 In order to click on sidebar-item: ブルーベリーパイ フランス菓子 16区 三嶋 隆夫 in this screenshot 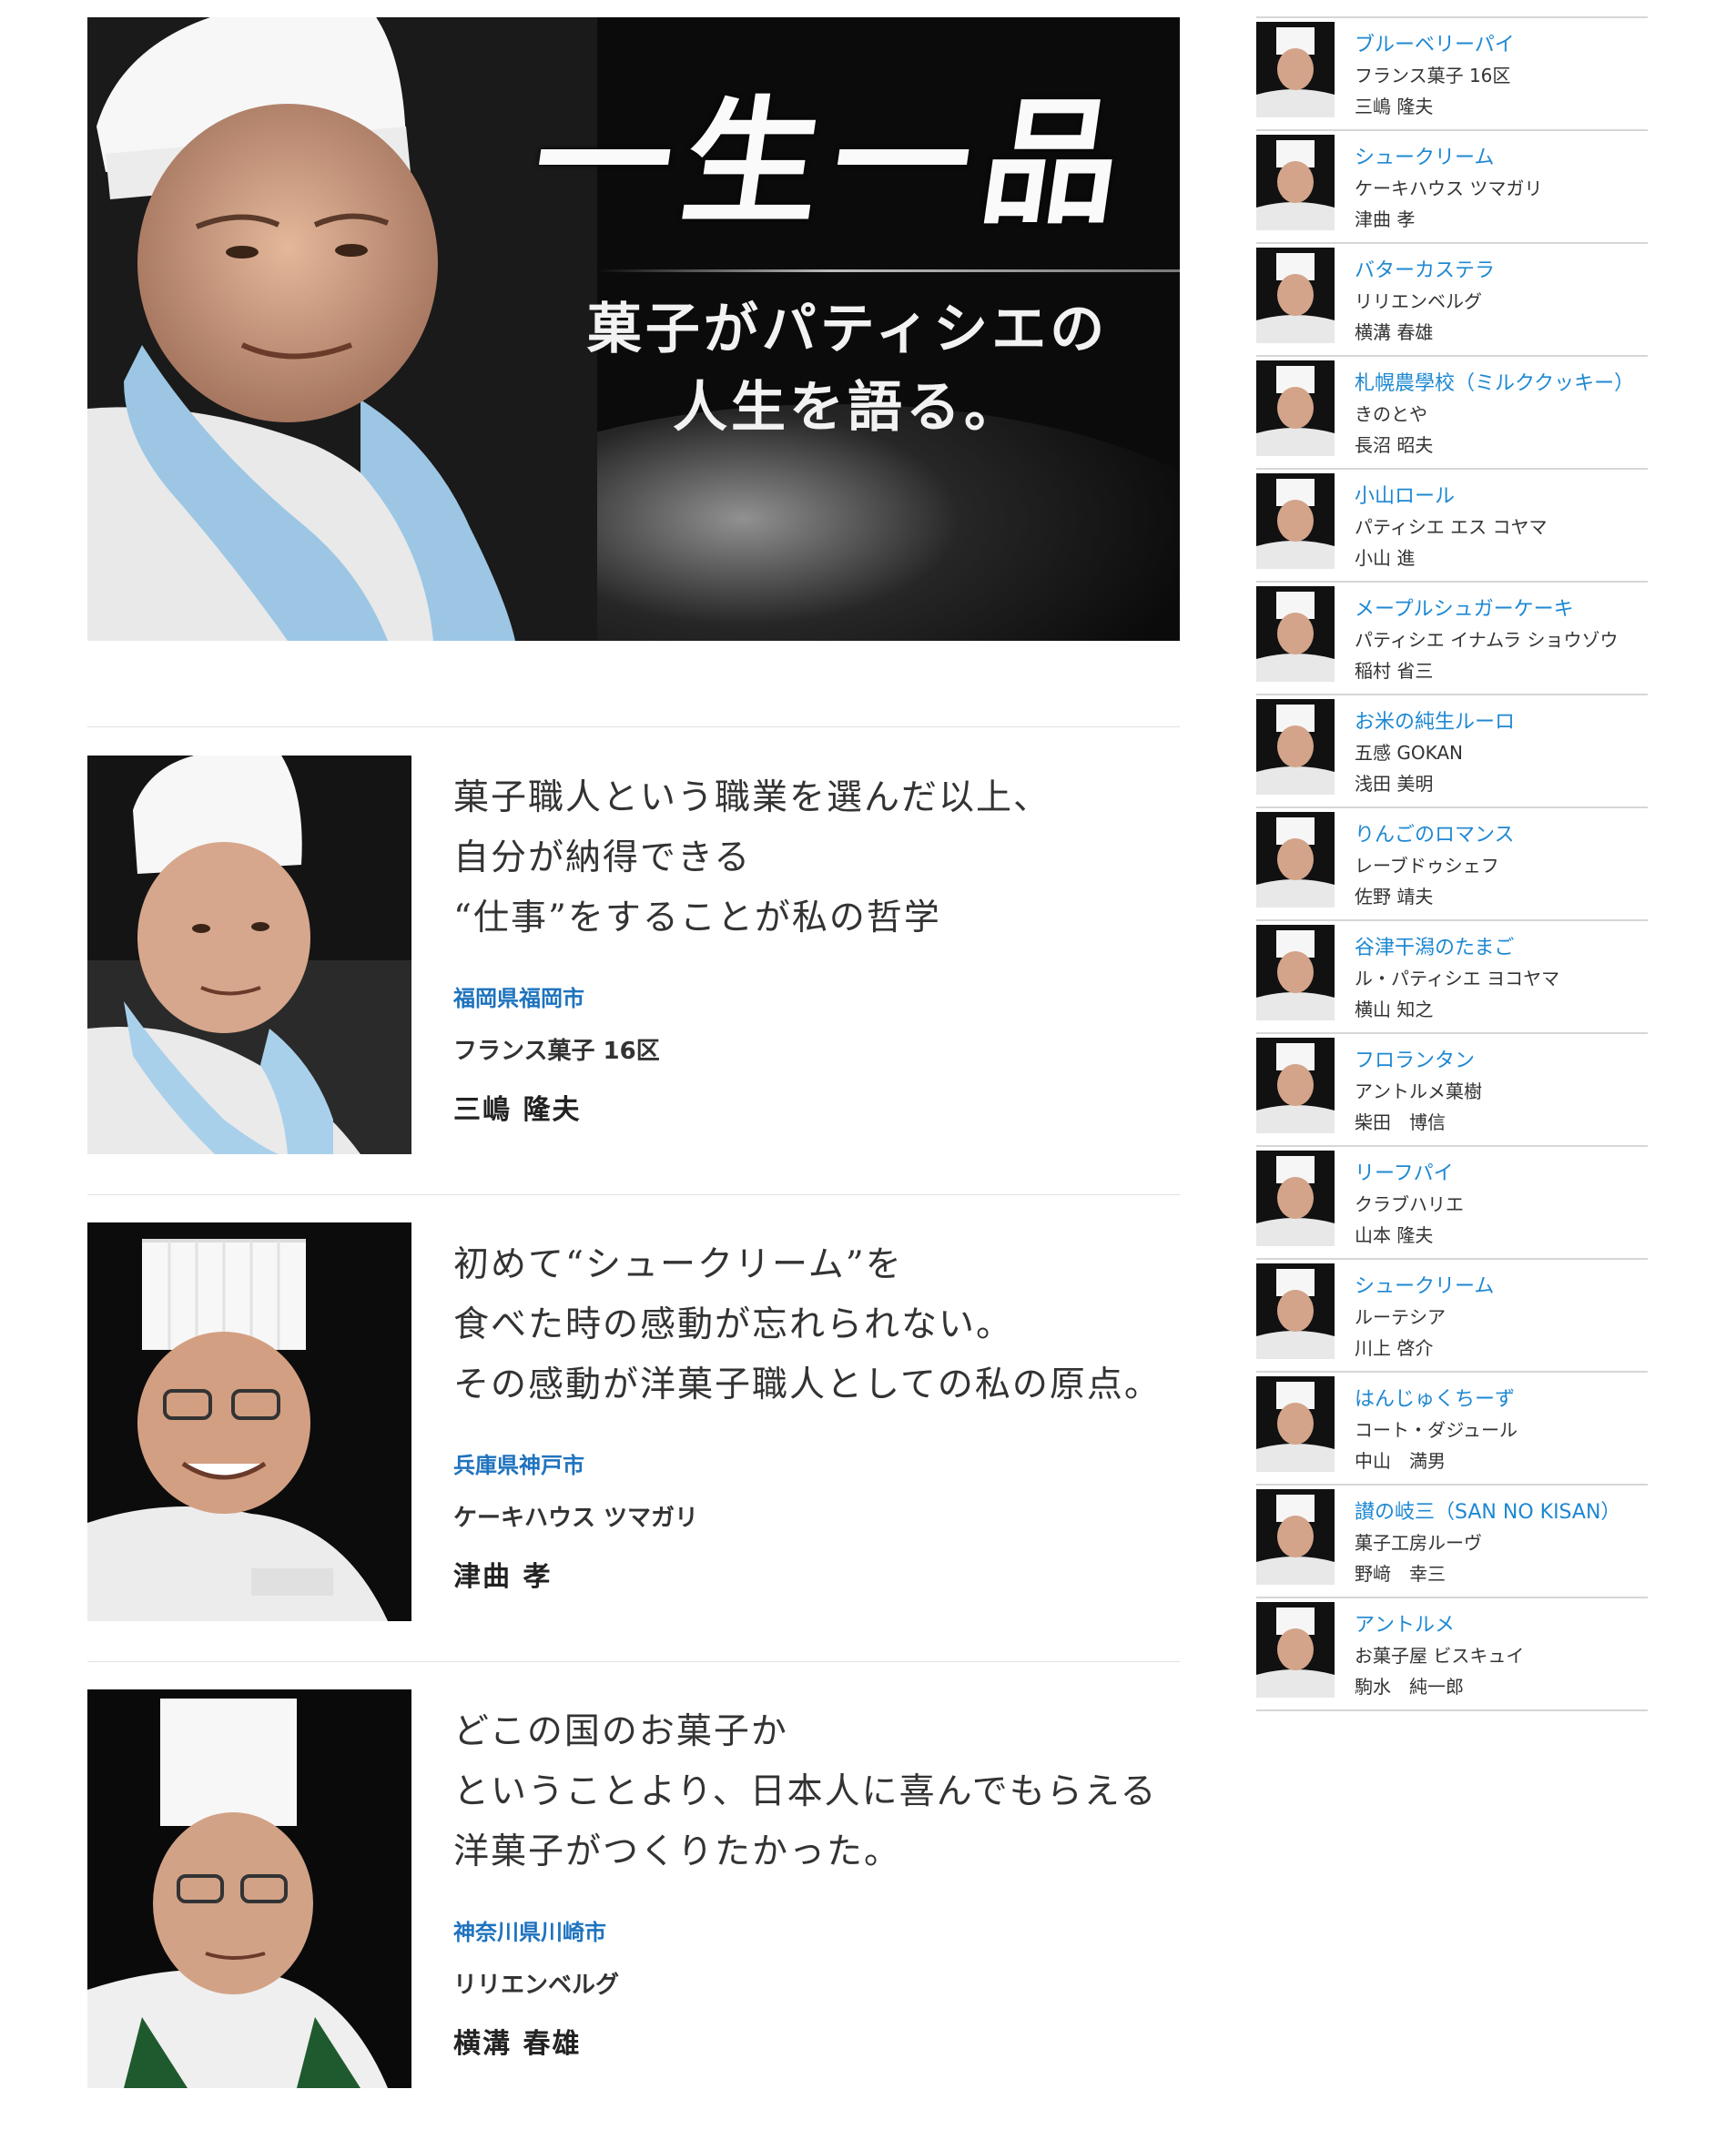, I will do `click(1452, 72)`.